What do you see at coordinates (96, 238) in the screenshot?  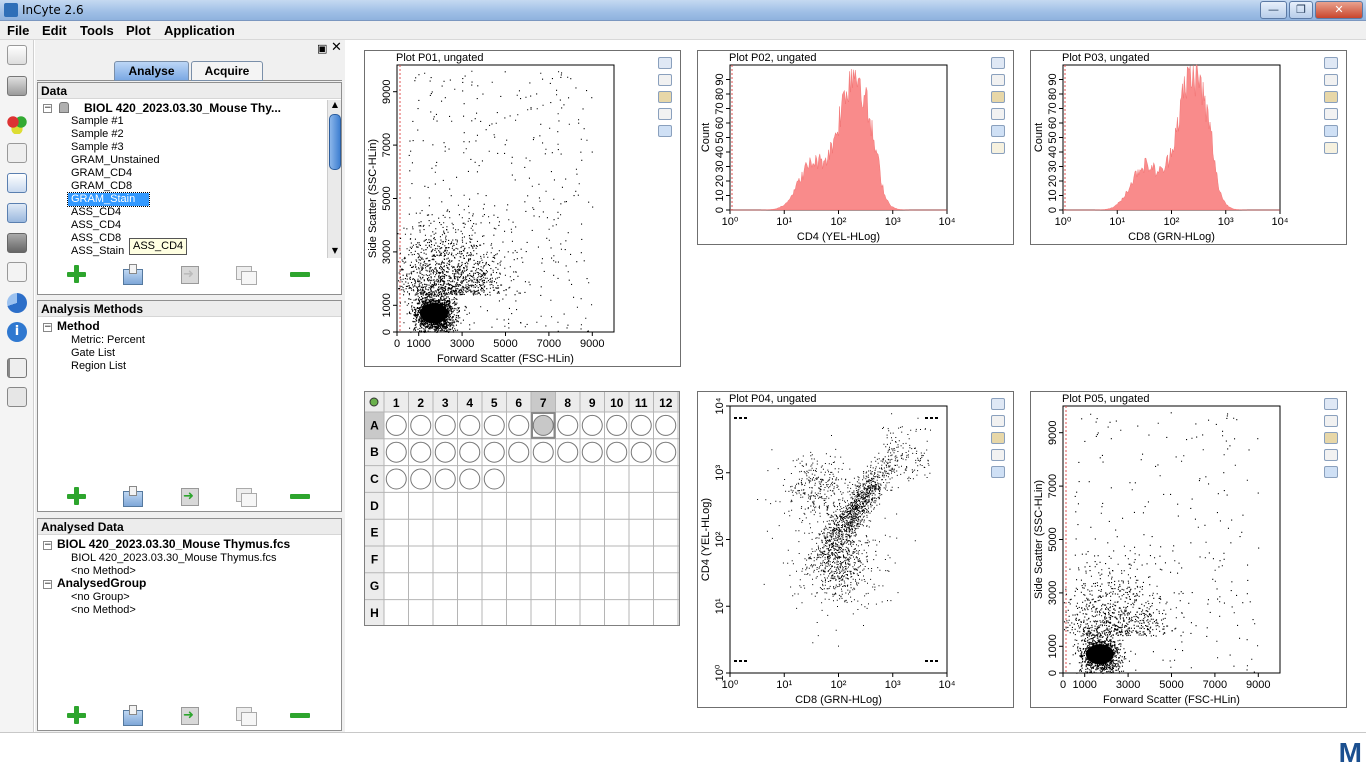 I see `data-item: ASS_CD8` at bounding box center [96, 238].